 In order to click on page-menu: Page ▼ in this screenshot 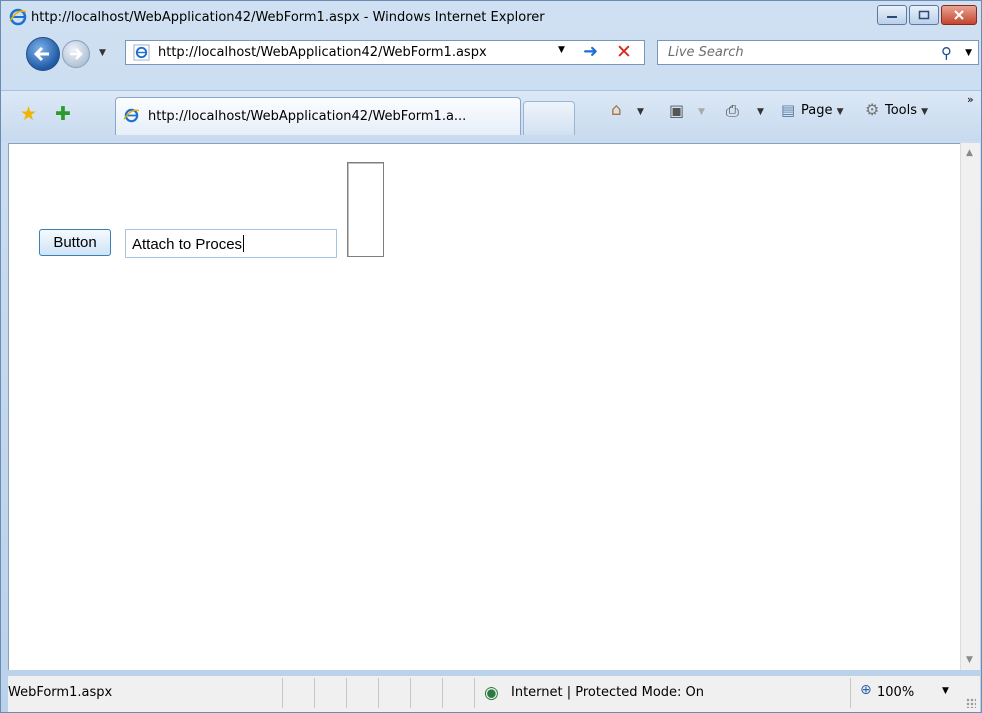, I will do `click(822, 110)`.